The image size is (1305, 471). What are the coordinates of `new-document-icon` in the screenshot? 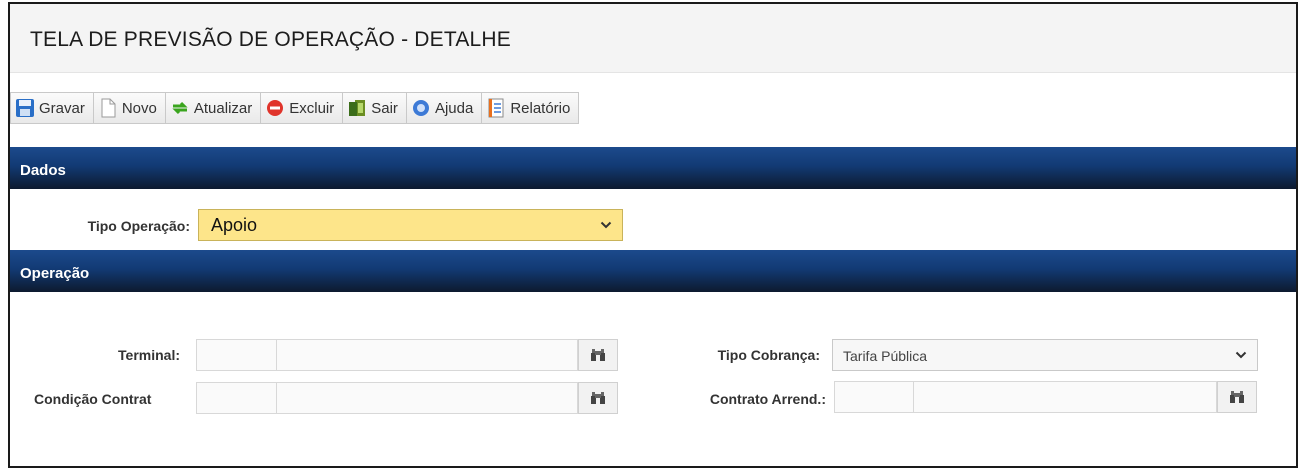 It's located at (108, 108).